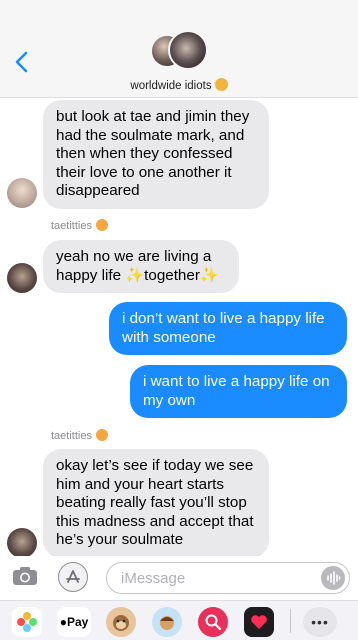 The image size is (358, 640). Describe the element at coordinates (77, 622) in the screenshot. I see `apple-pay-label: Pay` at that location.